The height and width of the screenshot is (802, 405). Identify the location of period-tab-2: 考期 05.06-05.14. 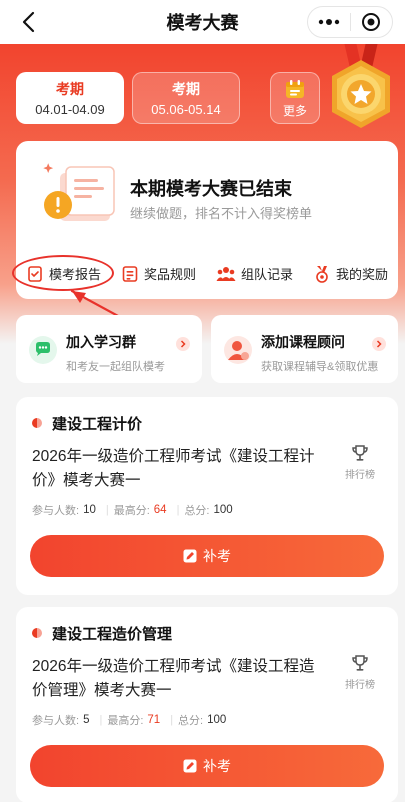
(186, 98).